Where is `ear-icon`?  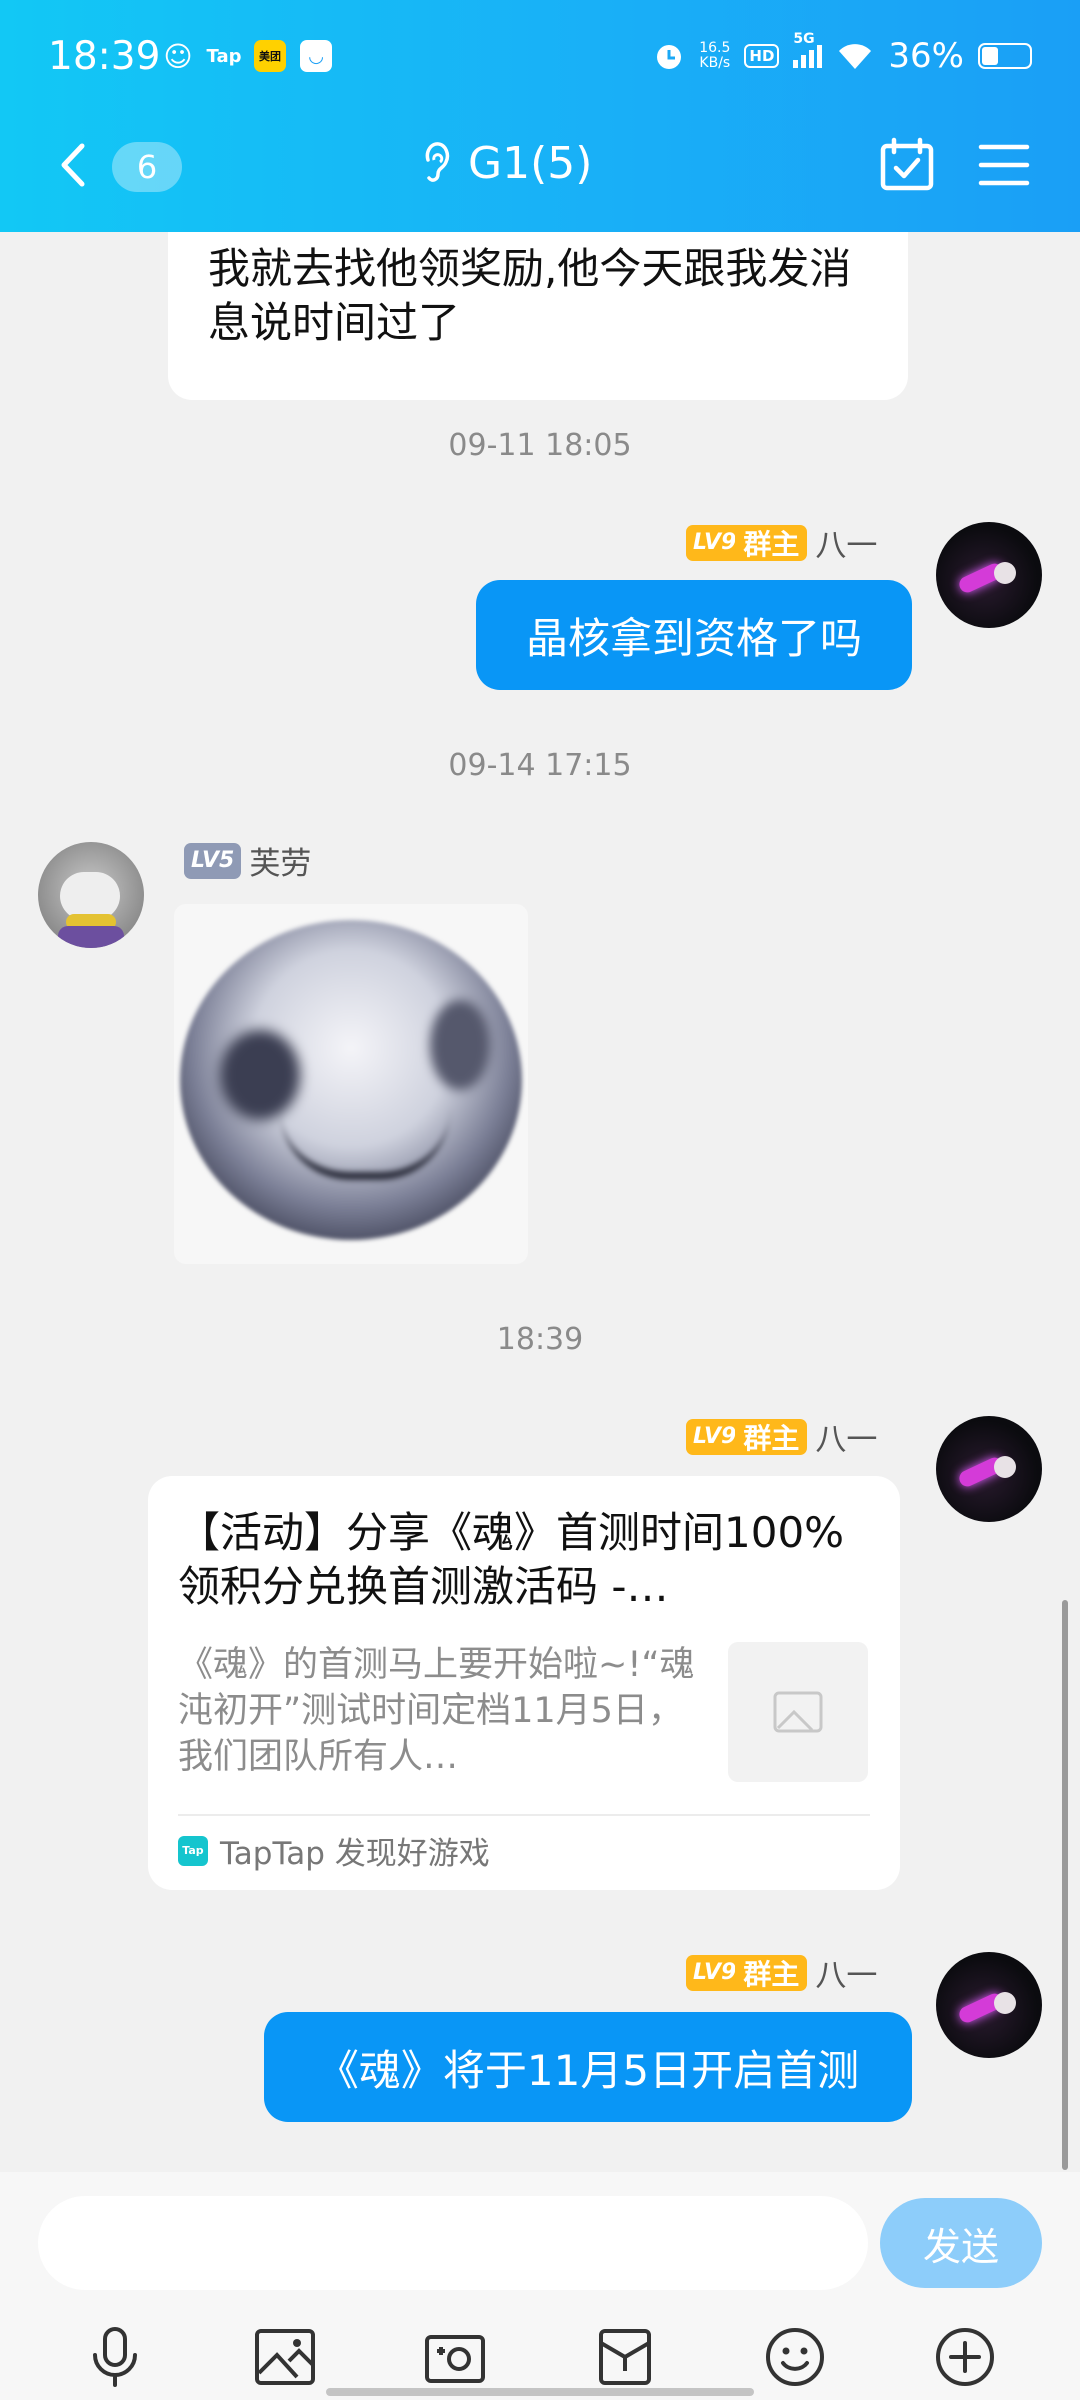 ear-icon is located at coordinates (437, 161).